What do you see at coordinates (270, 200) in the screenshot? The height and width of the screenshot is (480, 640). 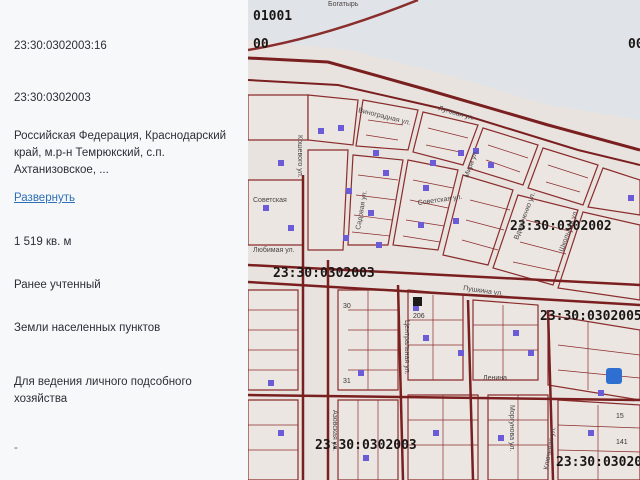 I see `street-label: Советская` at bounding box center [270, 200].